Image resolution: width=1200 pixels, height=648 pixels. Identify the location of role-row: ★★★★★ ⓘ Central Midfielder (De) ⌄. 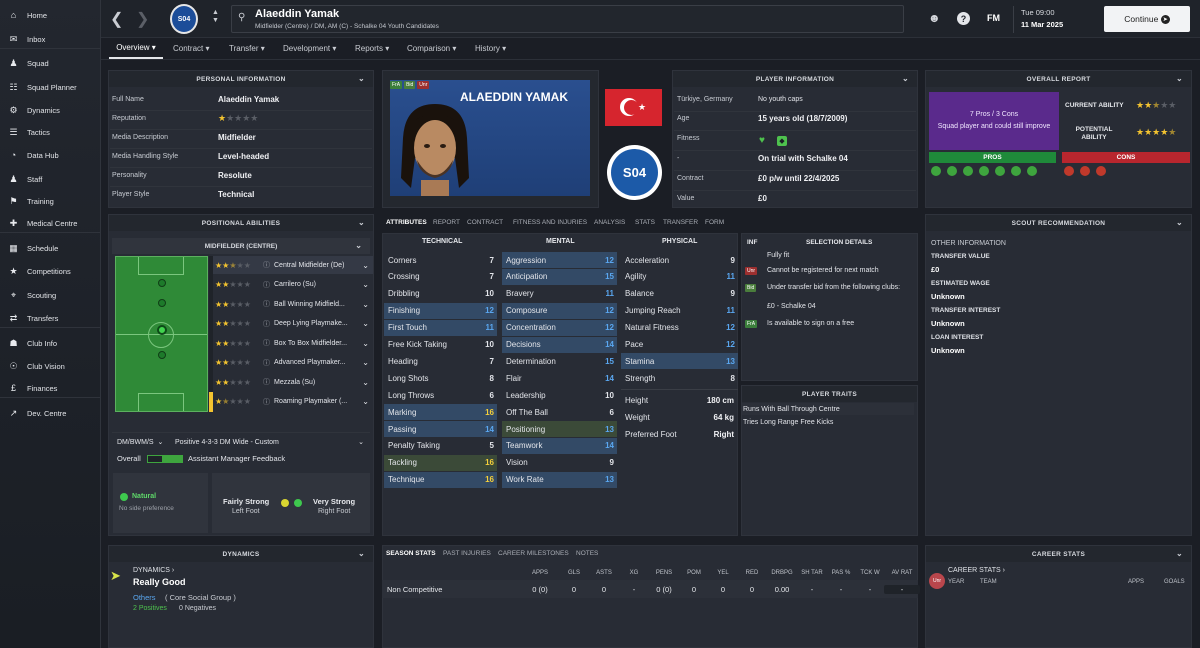
(293, 265).